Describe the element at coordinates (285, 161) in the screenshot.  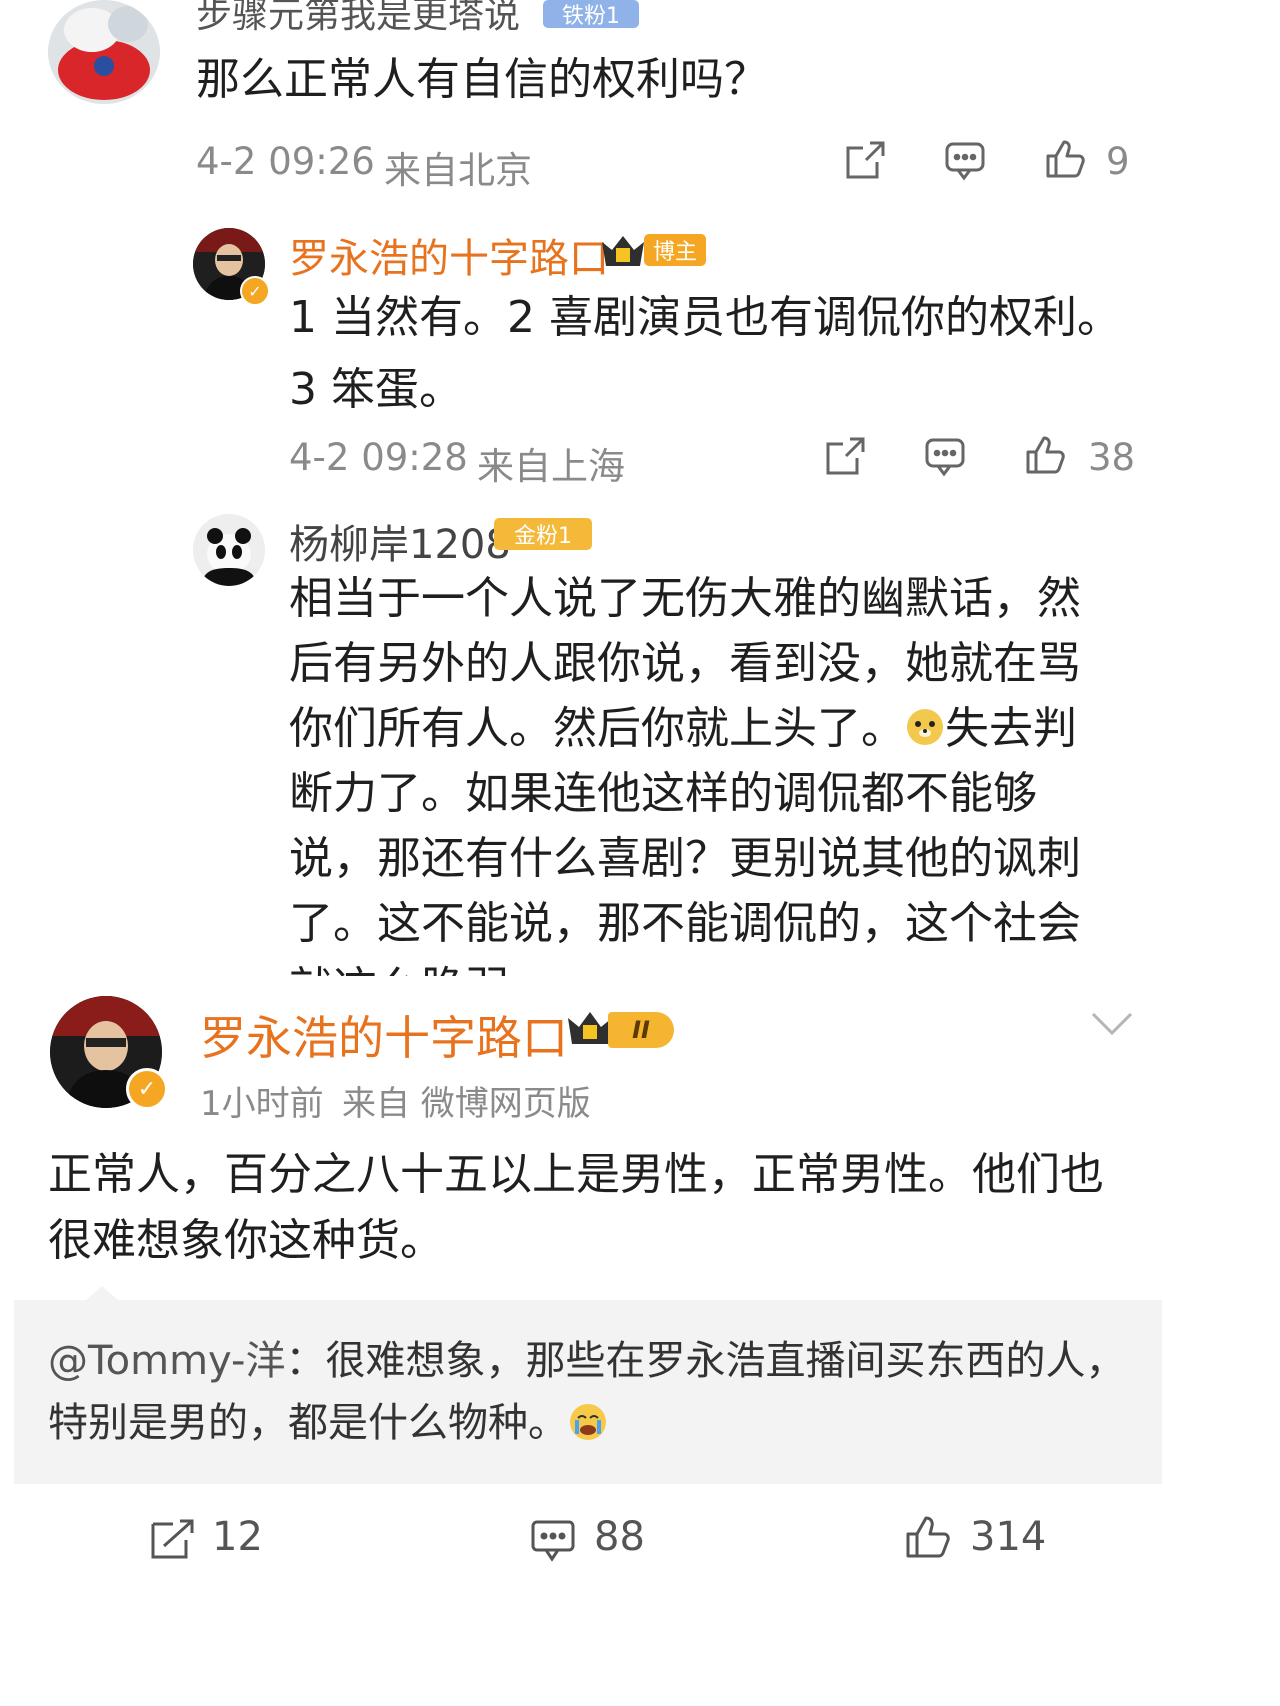
I see `comment-time: 4-2 09:26` at that location.